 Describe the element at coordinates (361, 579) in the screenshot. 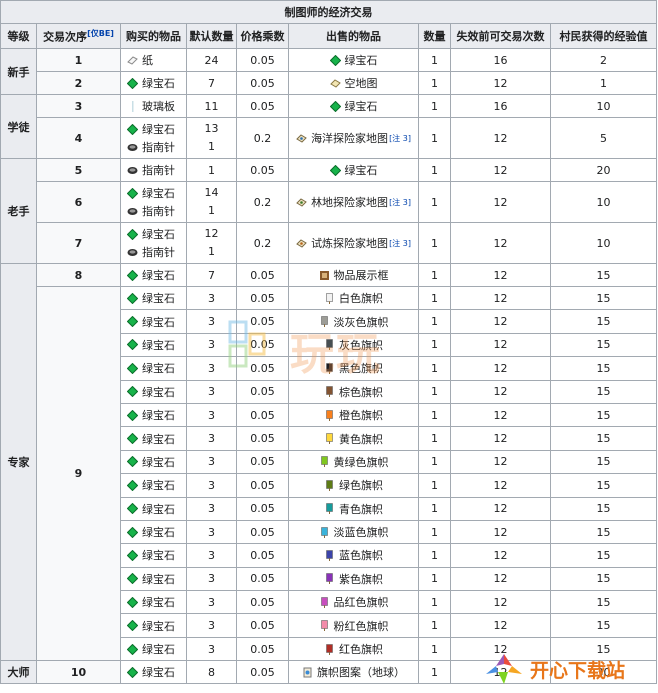

I see `sell-item-link: 紫色旗帜` at that location.